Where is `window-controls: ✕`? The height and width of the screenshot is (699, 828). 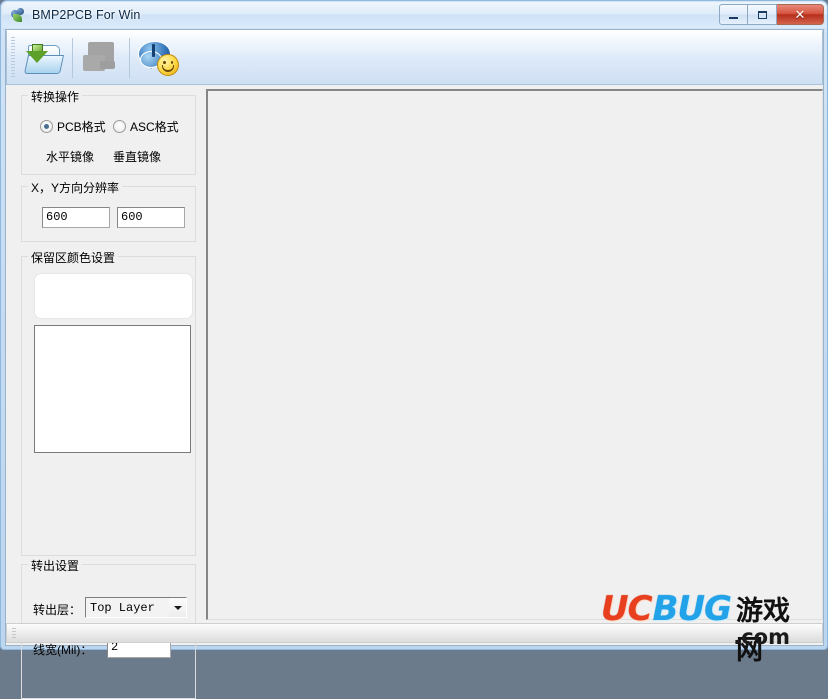 window-controls: ✕ is located at coordinates (771, 14).